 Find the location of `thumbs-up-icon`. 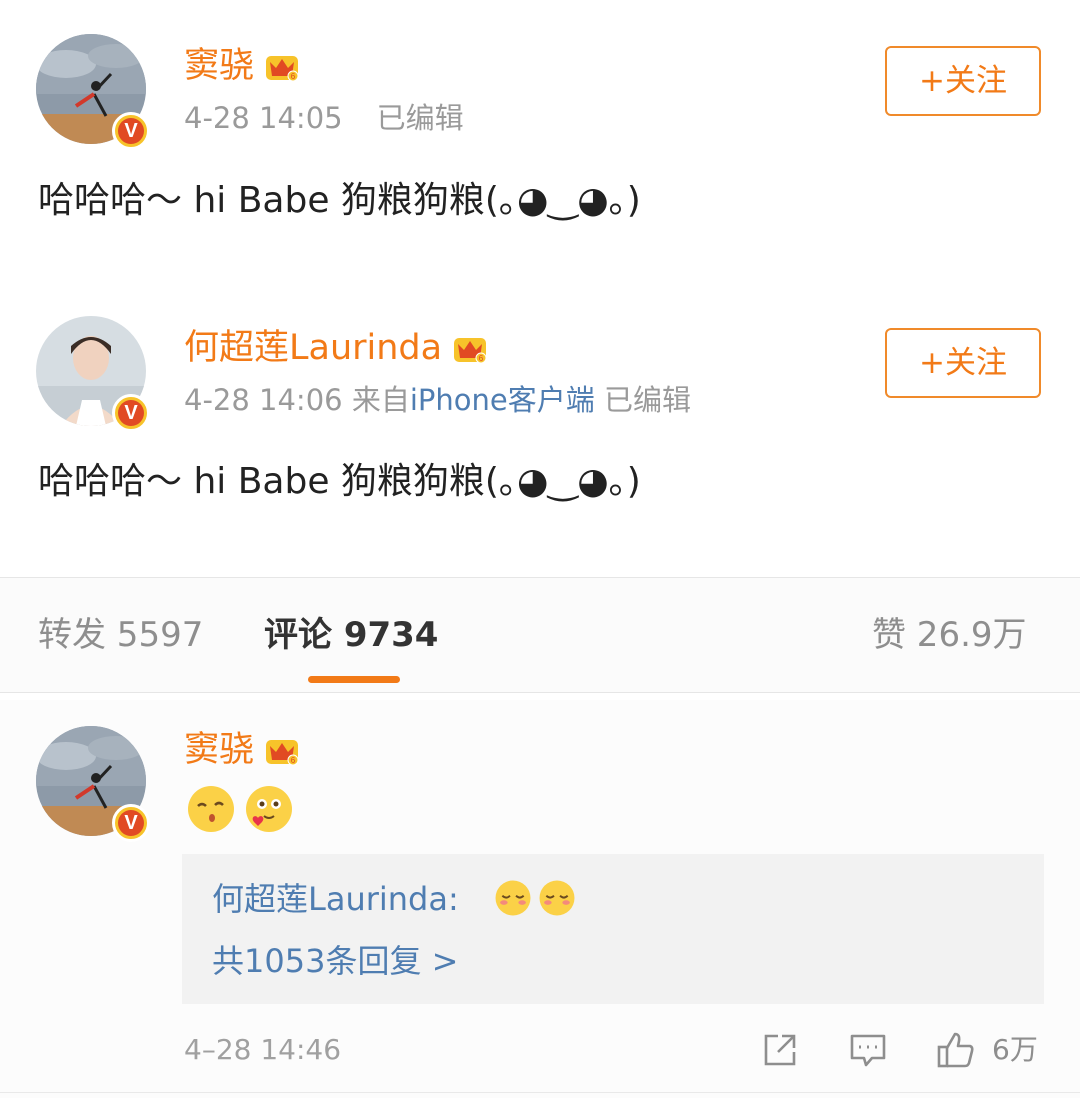

thumbs-up-icon is located at coordinates (956, 1050).